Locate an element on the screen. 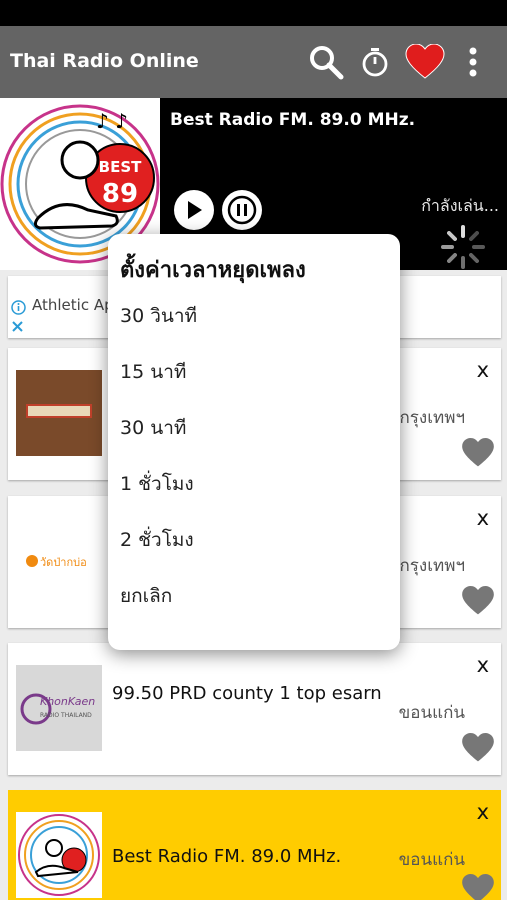 This screenshot has width=507, height=900. thumbnail-subtext: RADIO THAILAND is located at coordinates (66, 715).